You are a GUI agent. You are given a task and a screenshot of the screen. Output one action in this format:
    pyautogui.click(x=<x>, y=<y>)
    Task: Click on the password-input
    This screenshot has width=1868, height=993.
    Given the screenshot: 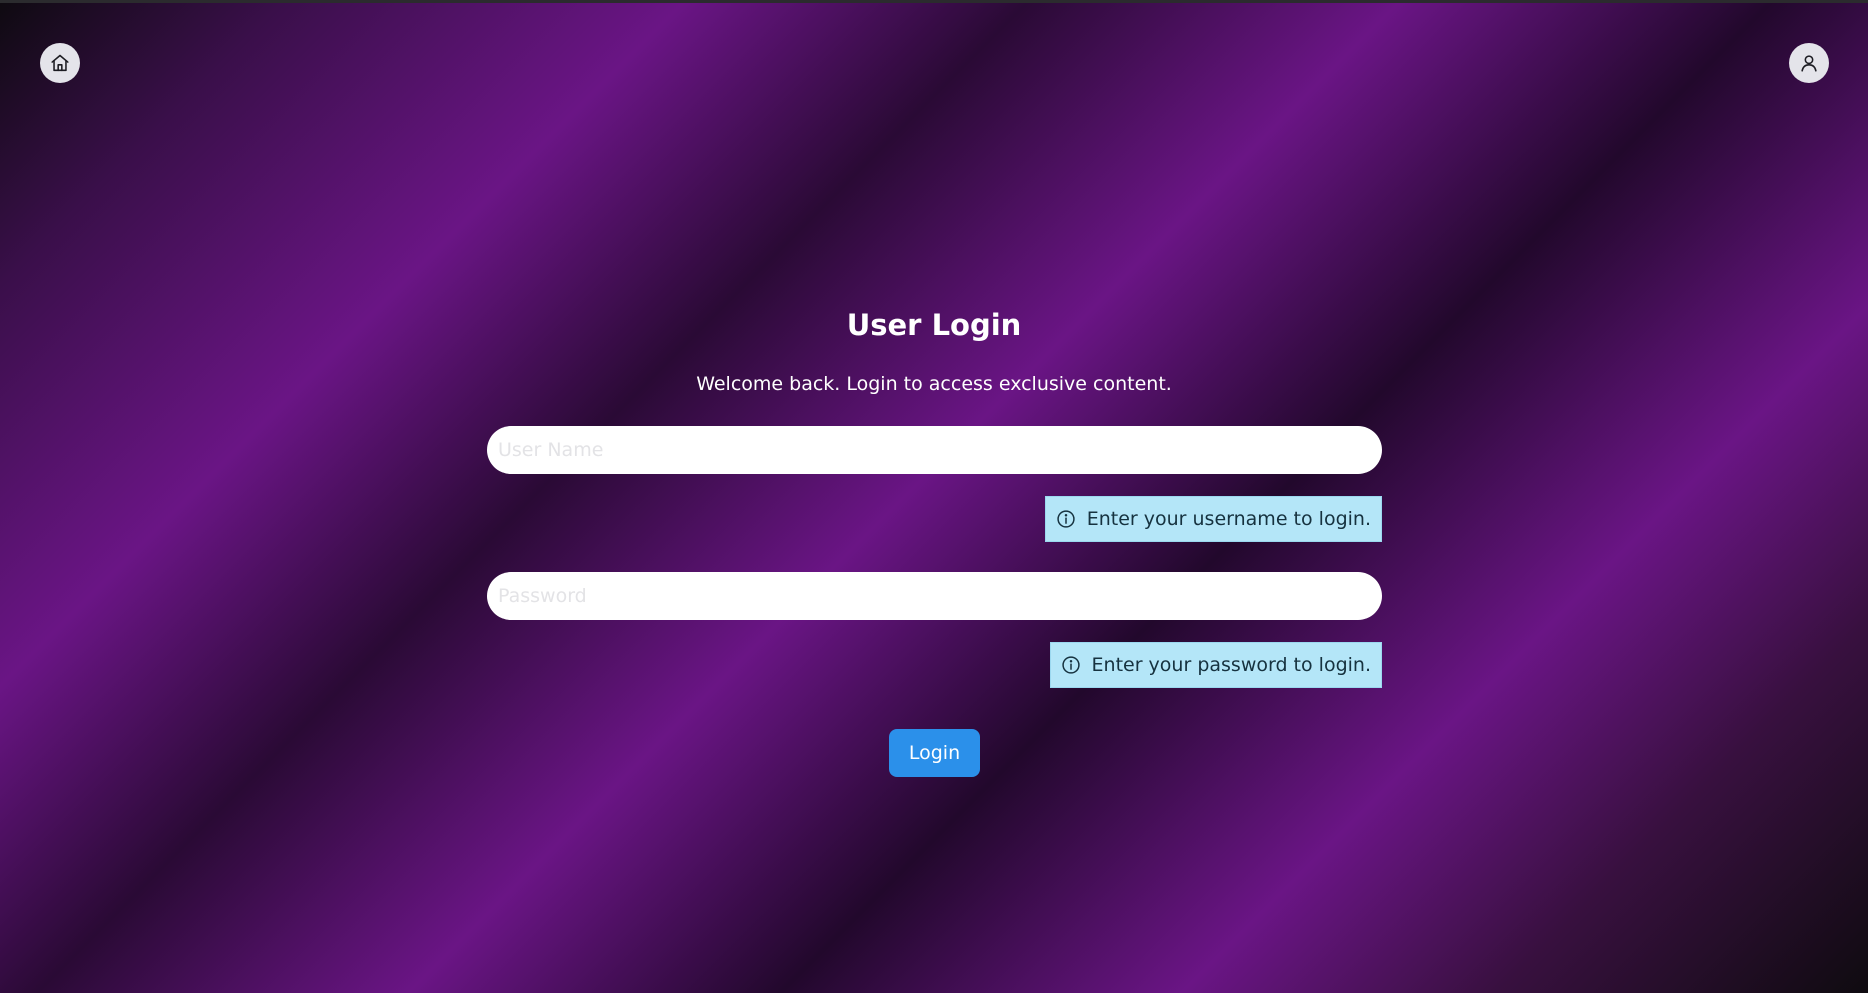 What is the action you would take?
    pyautogui.click(x=934, y=596)
    